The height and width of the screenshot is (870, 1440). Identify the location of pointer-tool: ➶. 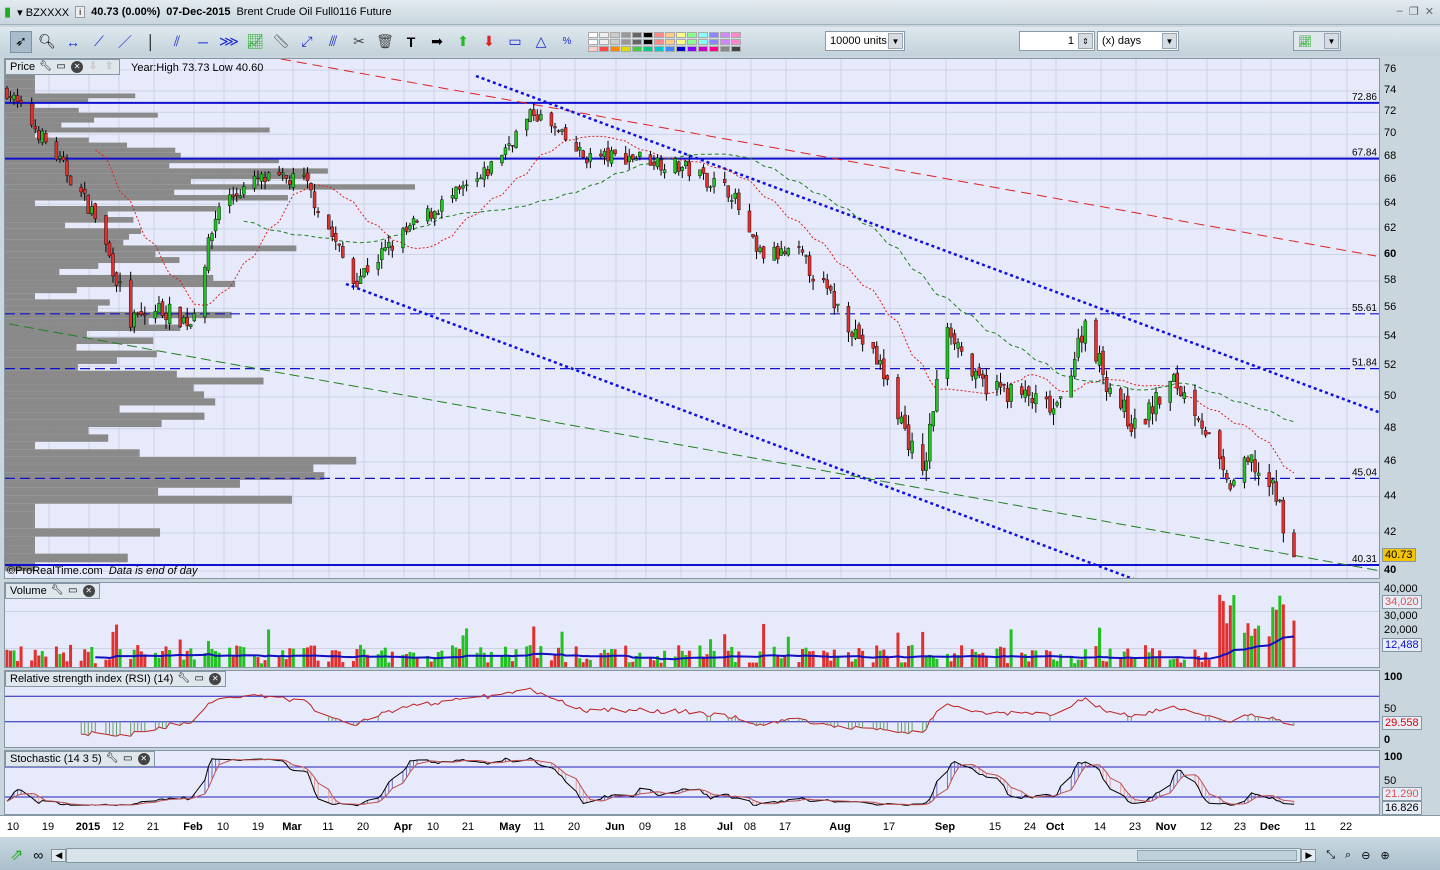
(21, 41).